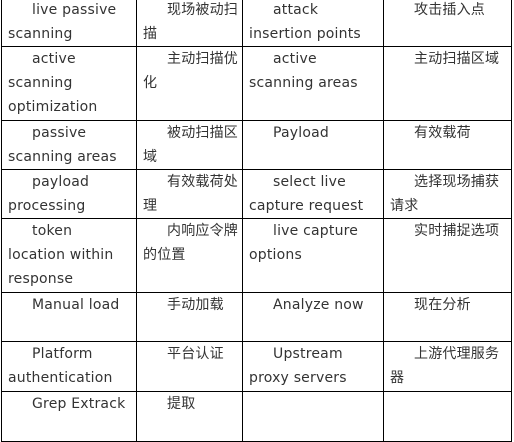 This screenshot has width=514, height=442. What do you see at coordinates (447, 23) in the screenshot?
I see `term-chinese-cell: 攻击插入点` at bounding box center [447, 23].